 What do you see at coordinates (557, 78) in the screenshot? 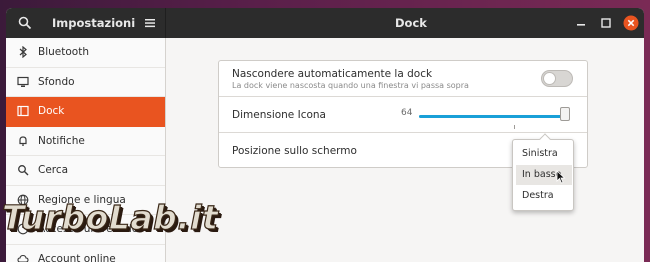
I see `autohide-toggle` at bounding box center [557, 78].